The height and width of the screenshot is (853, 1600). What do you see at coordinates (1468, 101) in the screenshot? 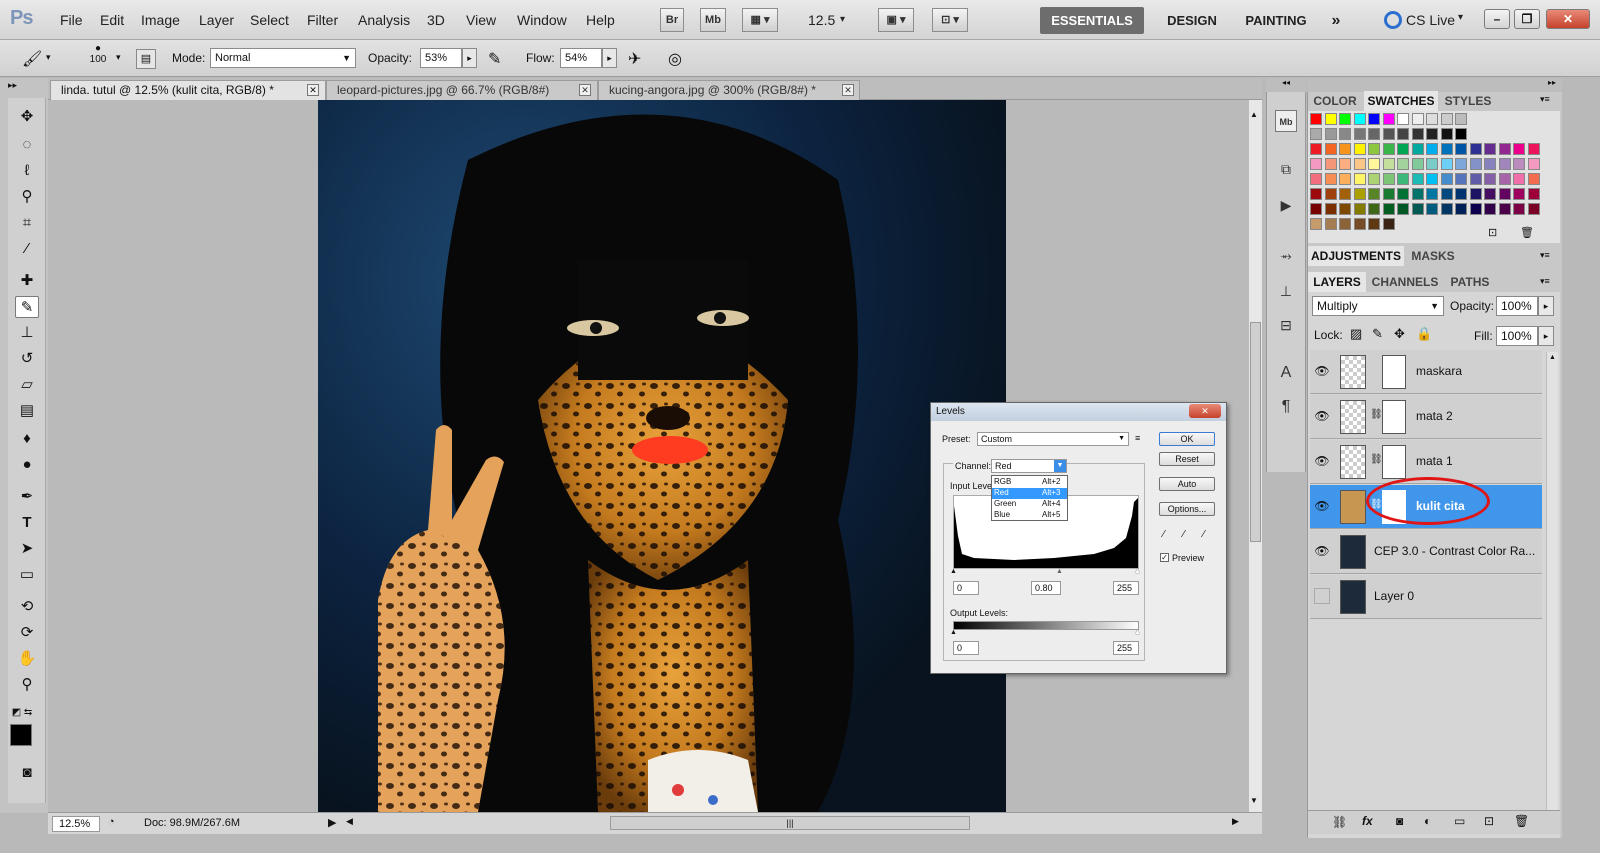
I see `tab-styles: STYLES` at bounding box center [1468, 101].